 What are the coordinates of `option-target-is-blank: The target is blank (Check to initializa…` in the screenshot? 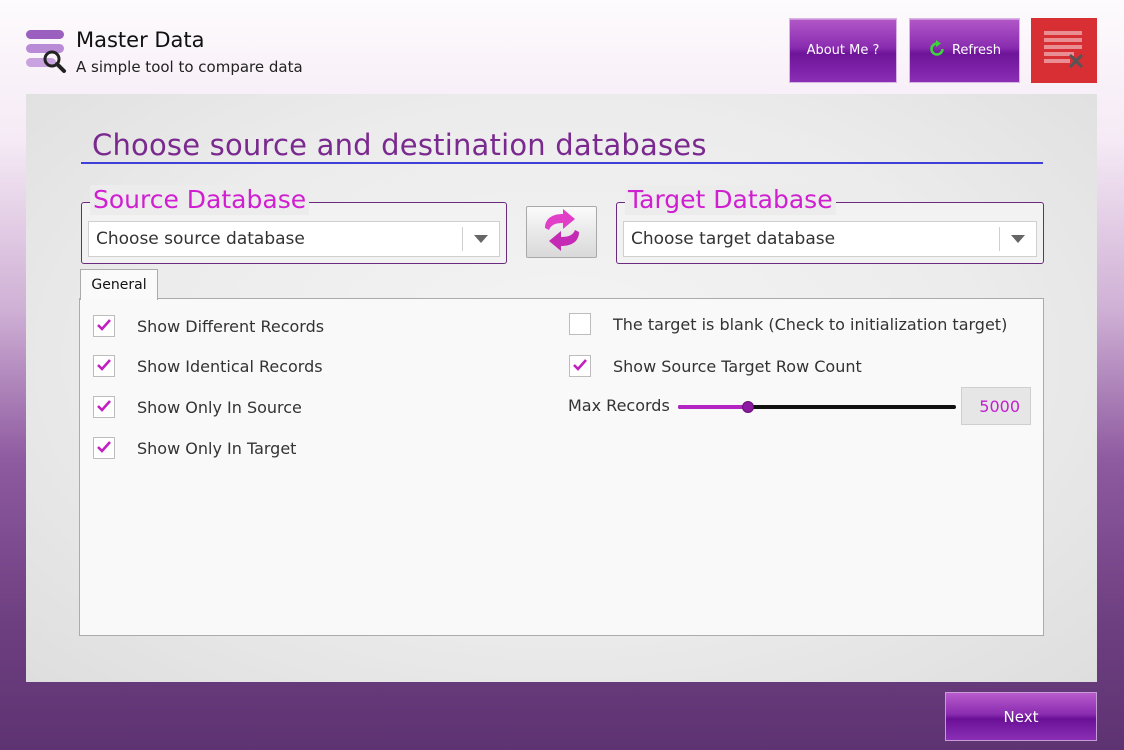 It's located at (788, 324).